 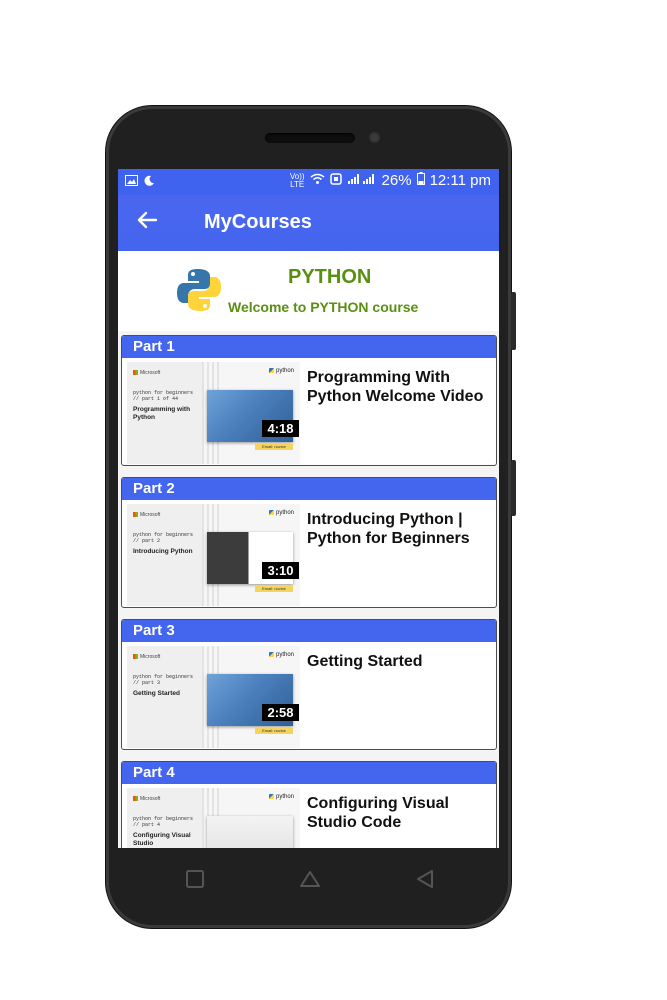 I want to click on thumb-series: python for beginners// part 3, so click(x=163, y=680).